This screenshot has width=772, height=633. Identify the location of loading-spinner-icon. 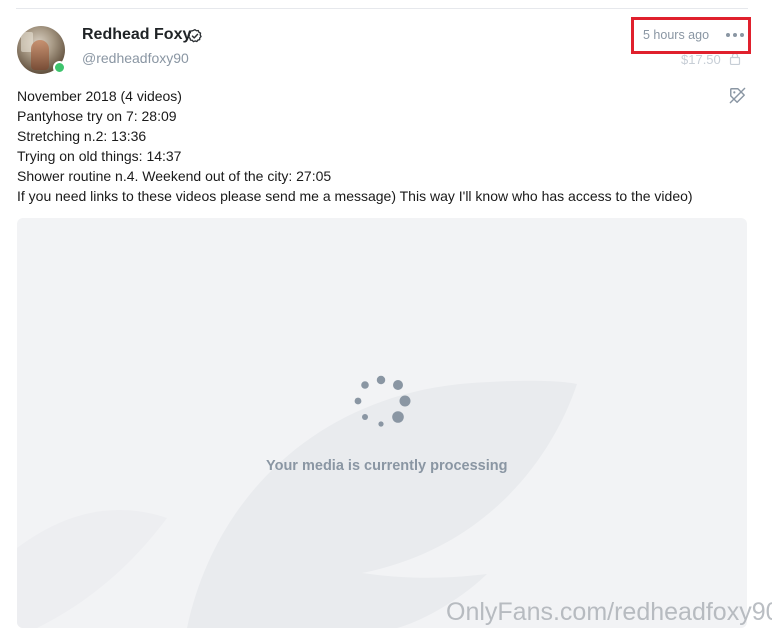
(382, 401).